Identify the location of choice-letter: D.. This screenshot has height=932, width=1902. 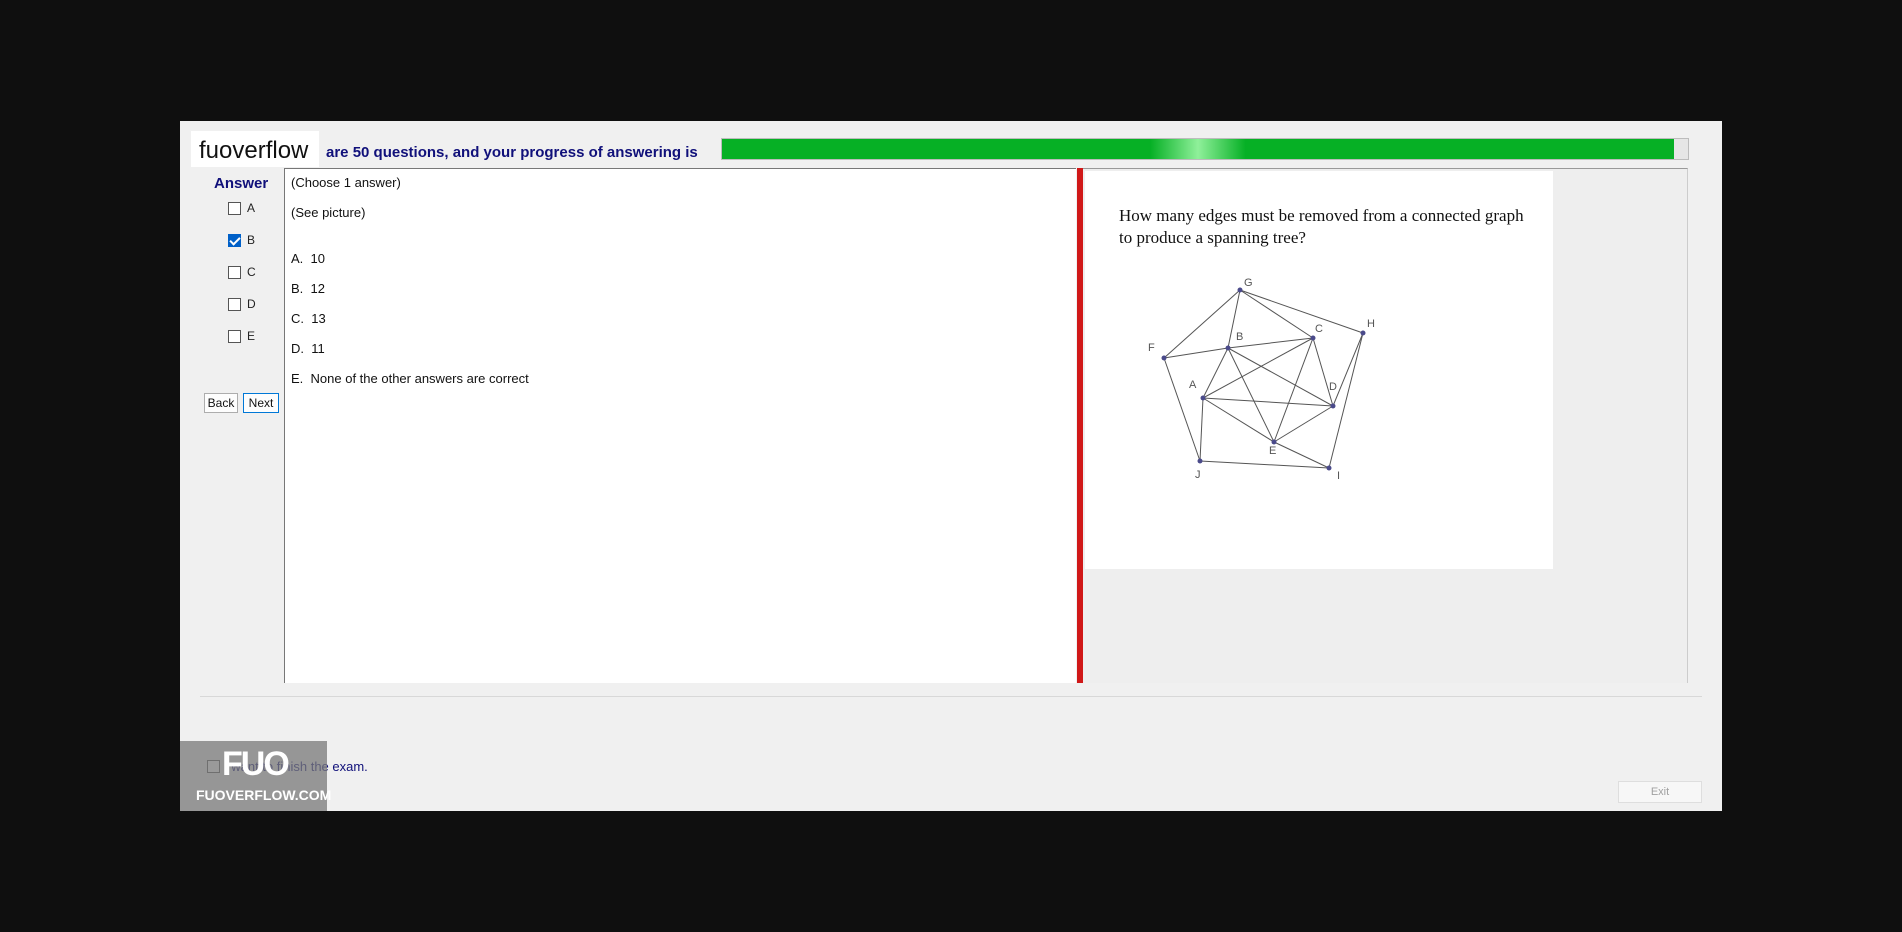
(297, 348).